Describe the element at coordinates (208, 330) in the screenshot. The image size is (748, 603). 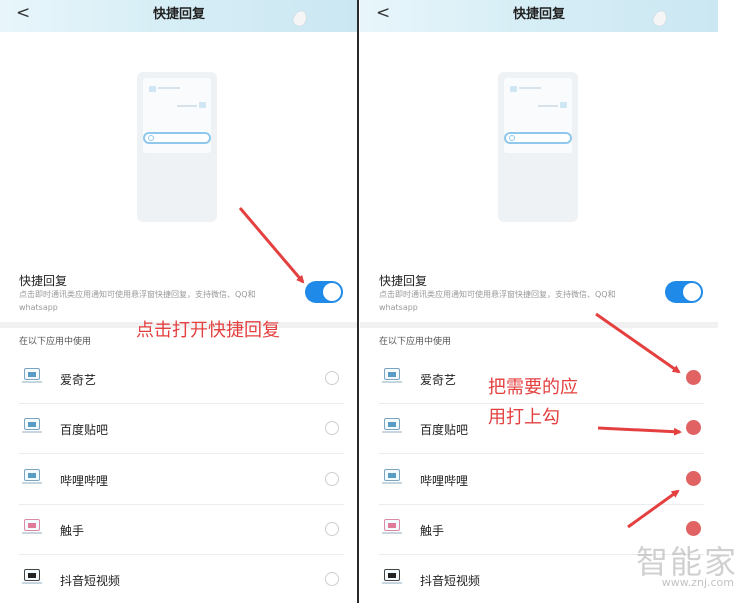
I see `annotation-open-quick-reply: 点击打开快捷回复` at that location.